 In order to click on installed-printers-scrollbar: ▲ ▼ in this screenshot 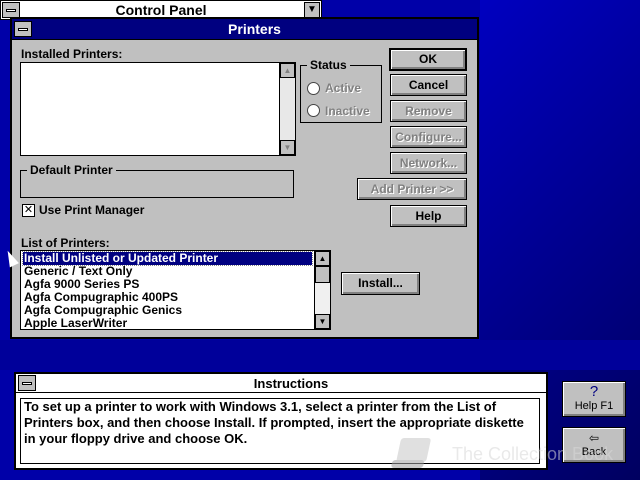, I will do `click(287, 109)`.